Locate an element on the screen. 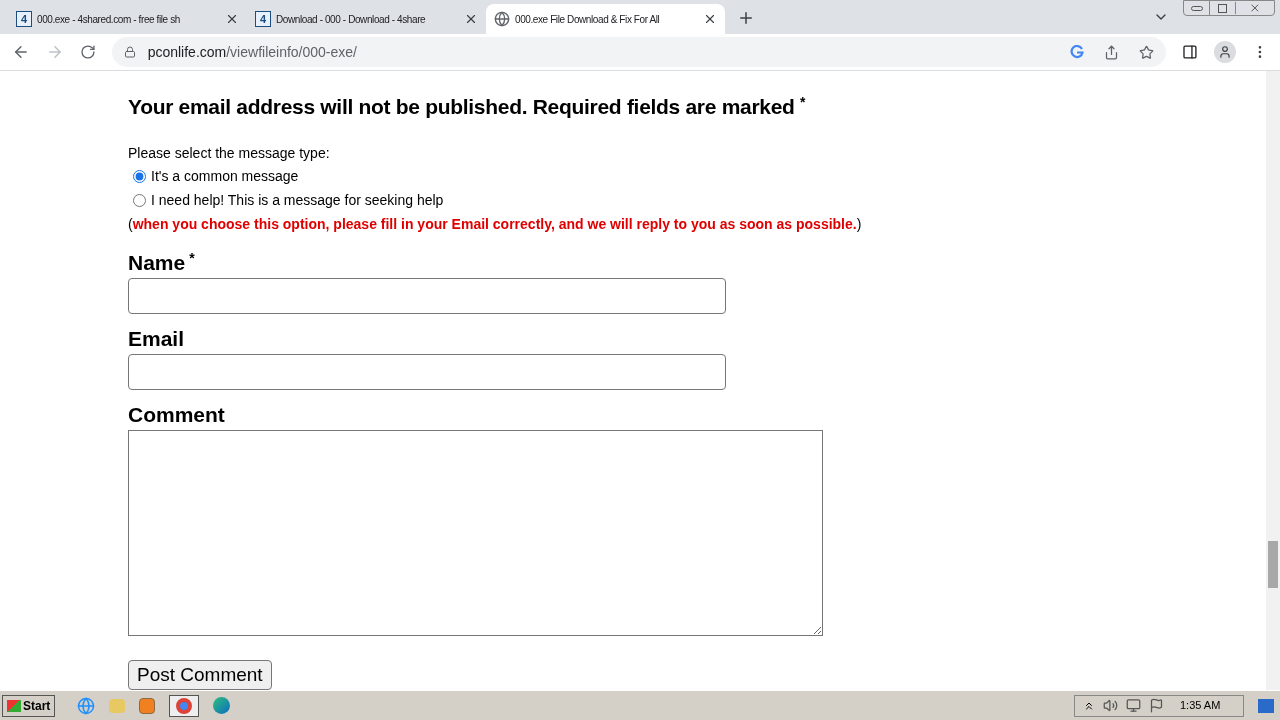  tab-title: 000.exe File Download & Fix For All is located at coordinates (588, 19).